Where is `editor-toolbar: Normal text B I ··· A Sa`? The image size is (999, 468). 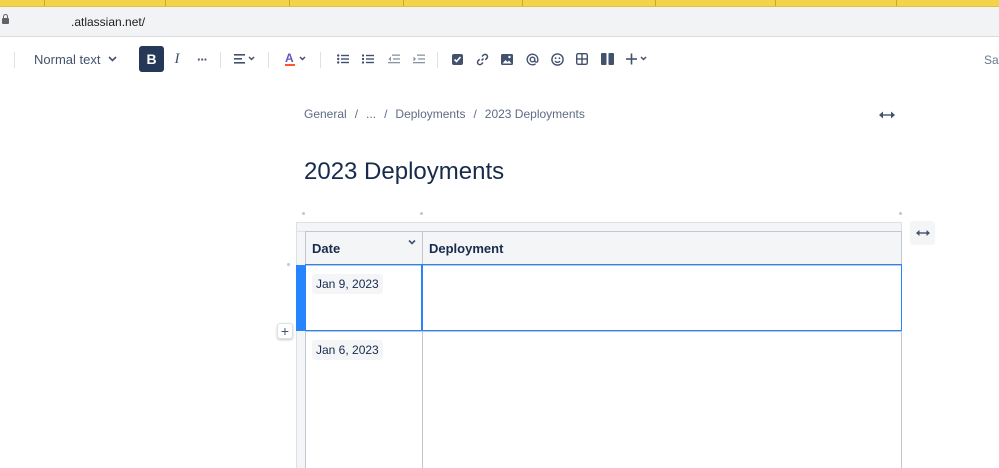
editor-toolbar: Normal text B I ··· A Sa is located at coordinates (499, 59).